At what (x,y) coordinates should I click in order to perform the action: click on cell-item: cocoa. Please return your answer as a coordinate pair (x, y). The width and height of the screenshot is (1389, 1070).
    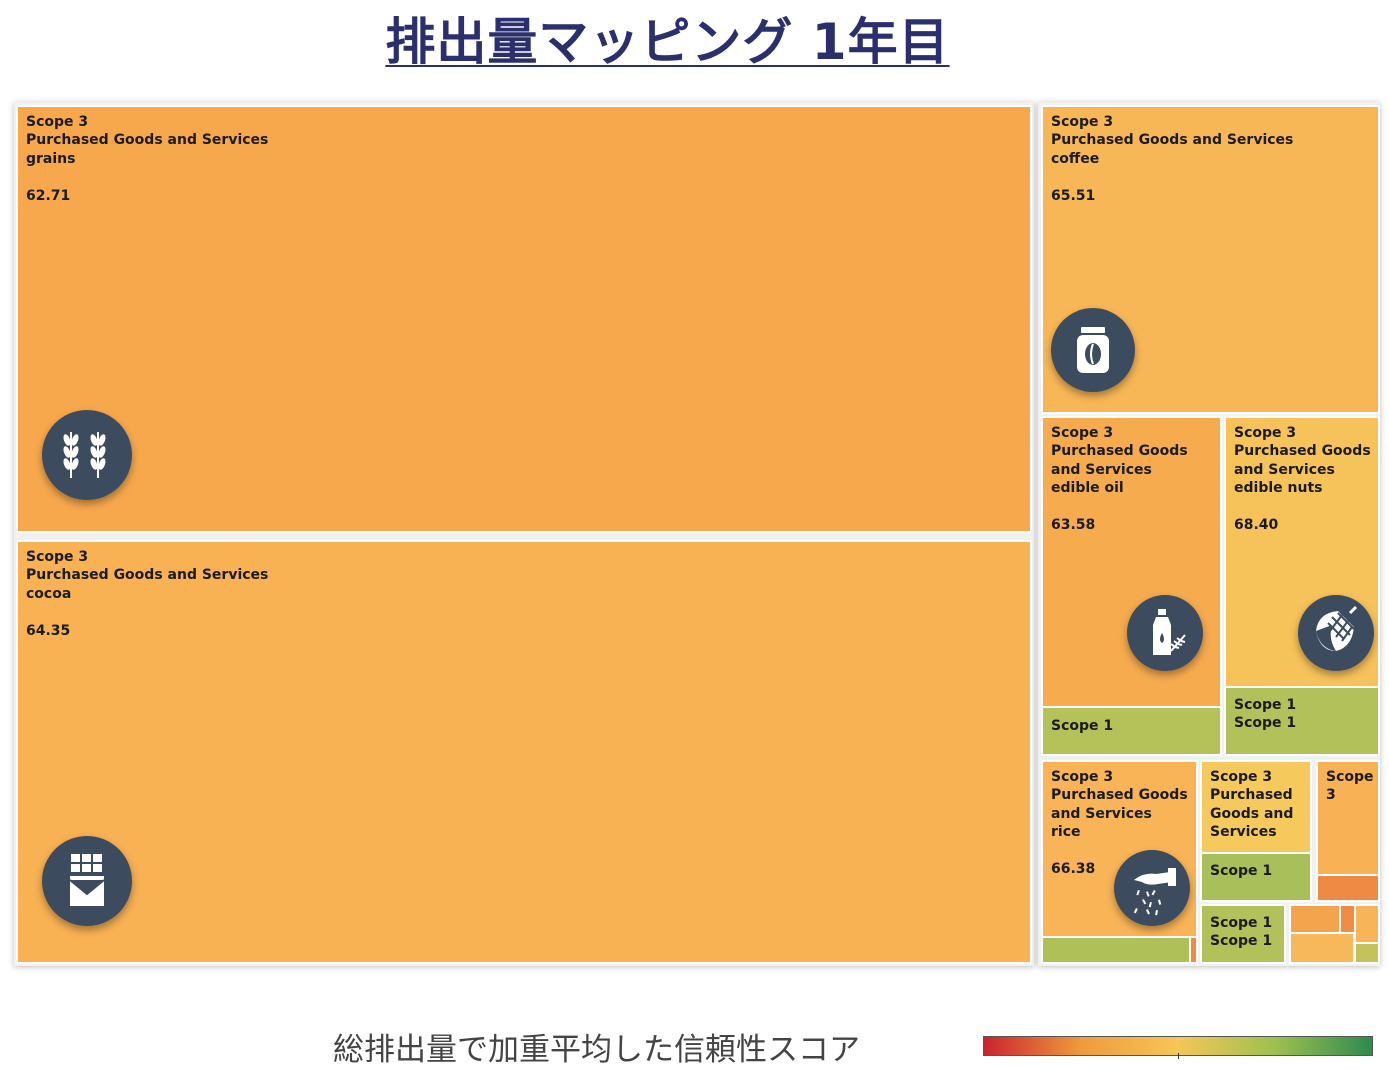
    Looking at the image, I should click on (49, 593).